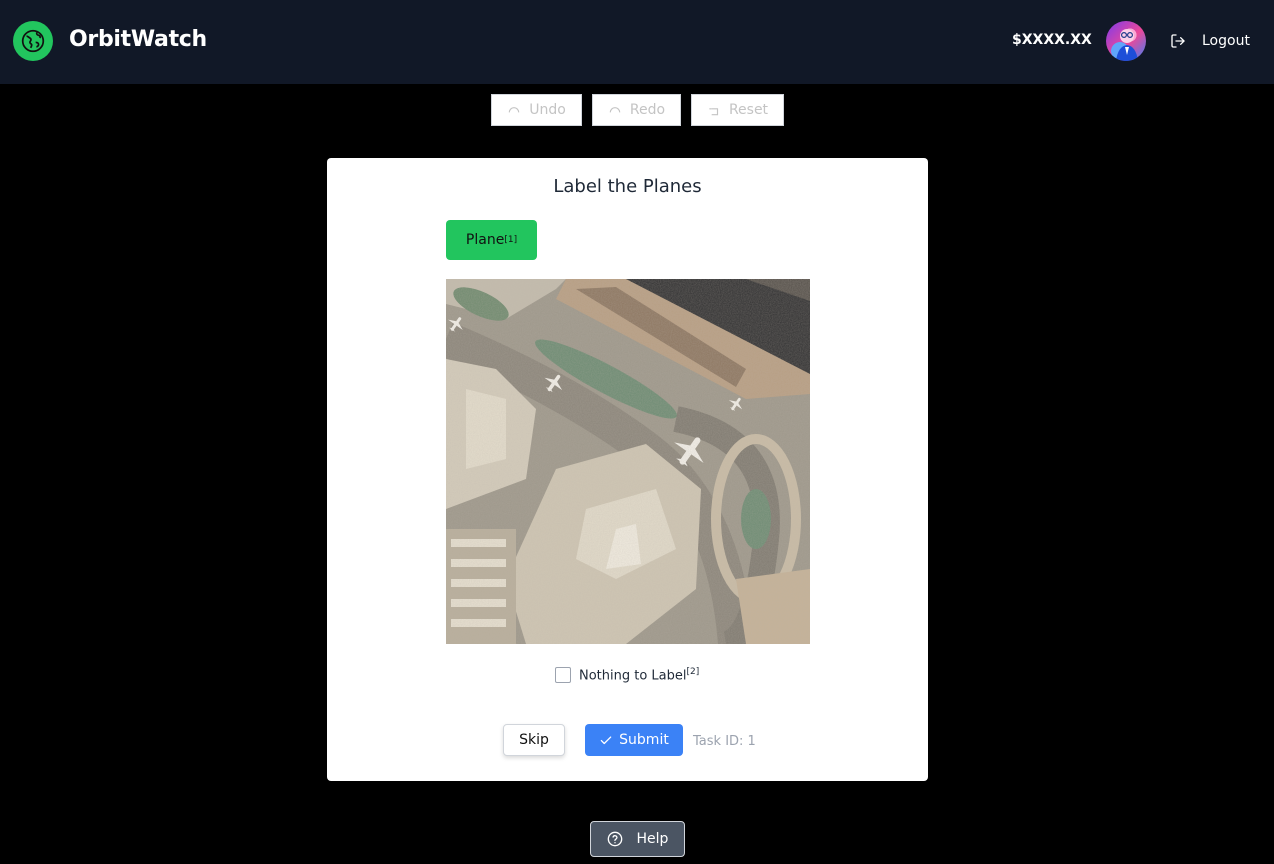 The height and width of the screenshot is (864, 1274). I want to click on help-label: Help, so click(652, 839).